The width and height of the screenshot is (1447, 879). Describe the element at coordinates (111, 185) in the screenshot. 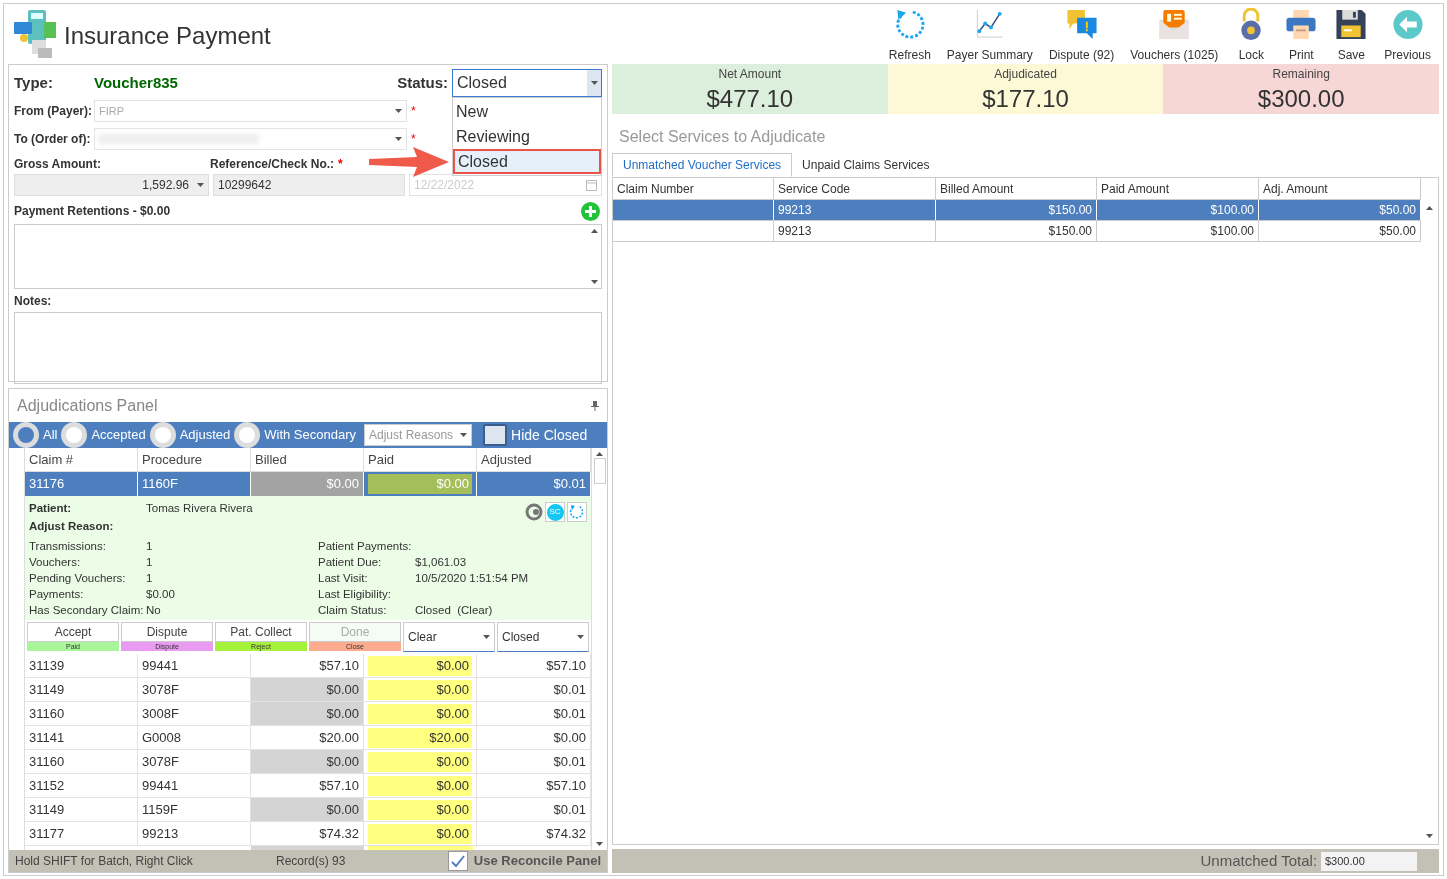

I see `gross-amount-field: 1,592.96` at that location.